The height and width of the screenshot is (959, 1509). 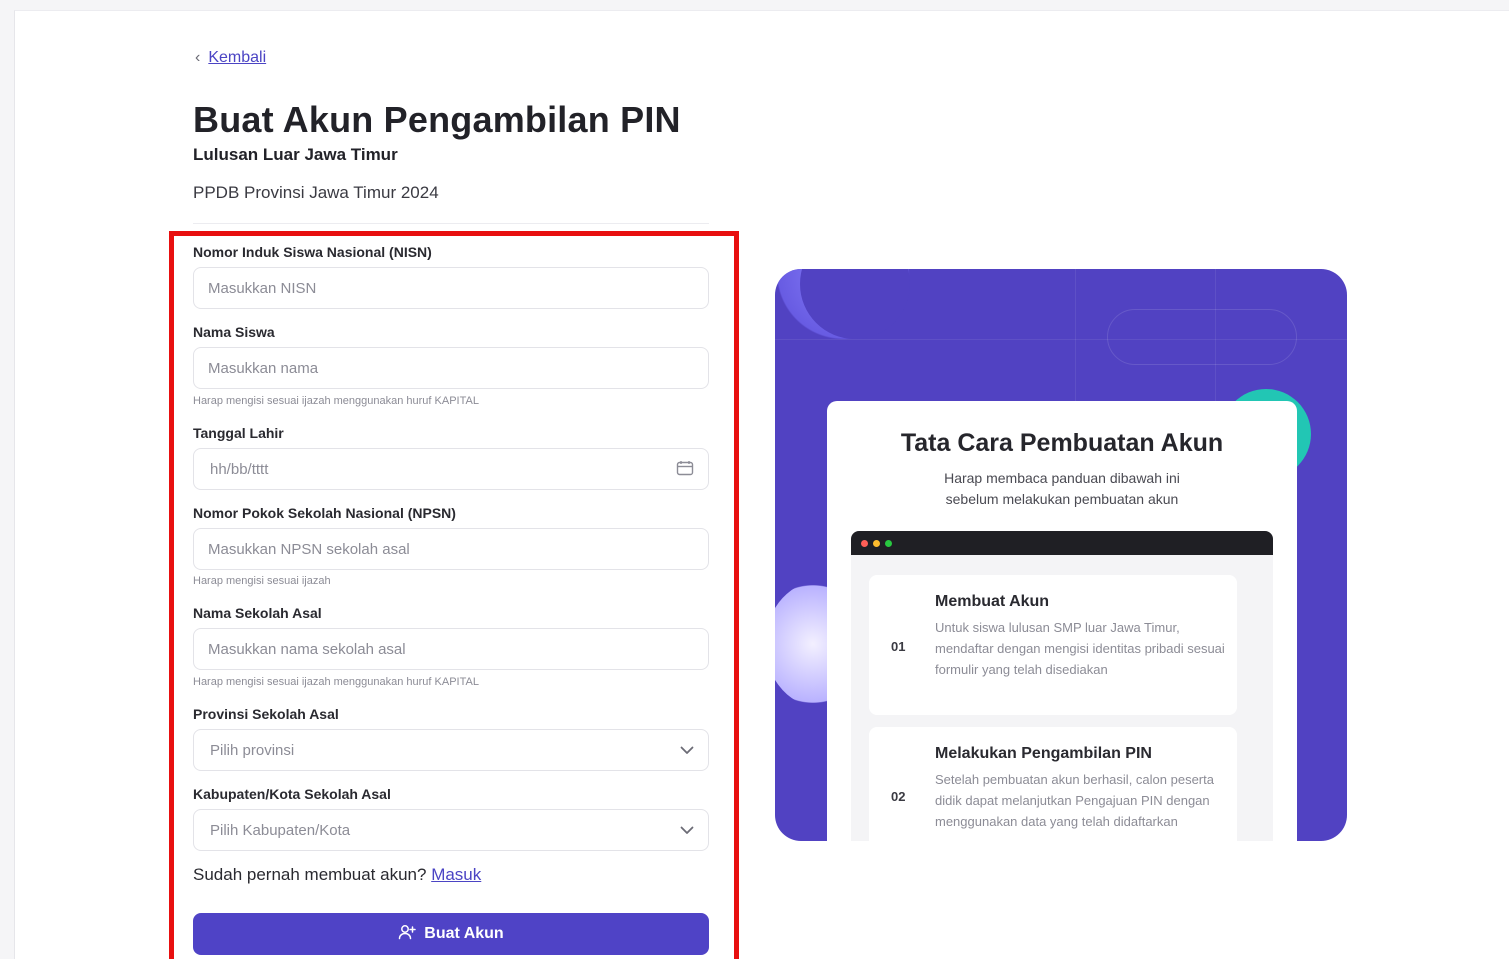 I want to click on npsn-placeholder: Masukkan NPSN sekolah asal, so click(x=309, y=549).